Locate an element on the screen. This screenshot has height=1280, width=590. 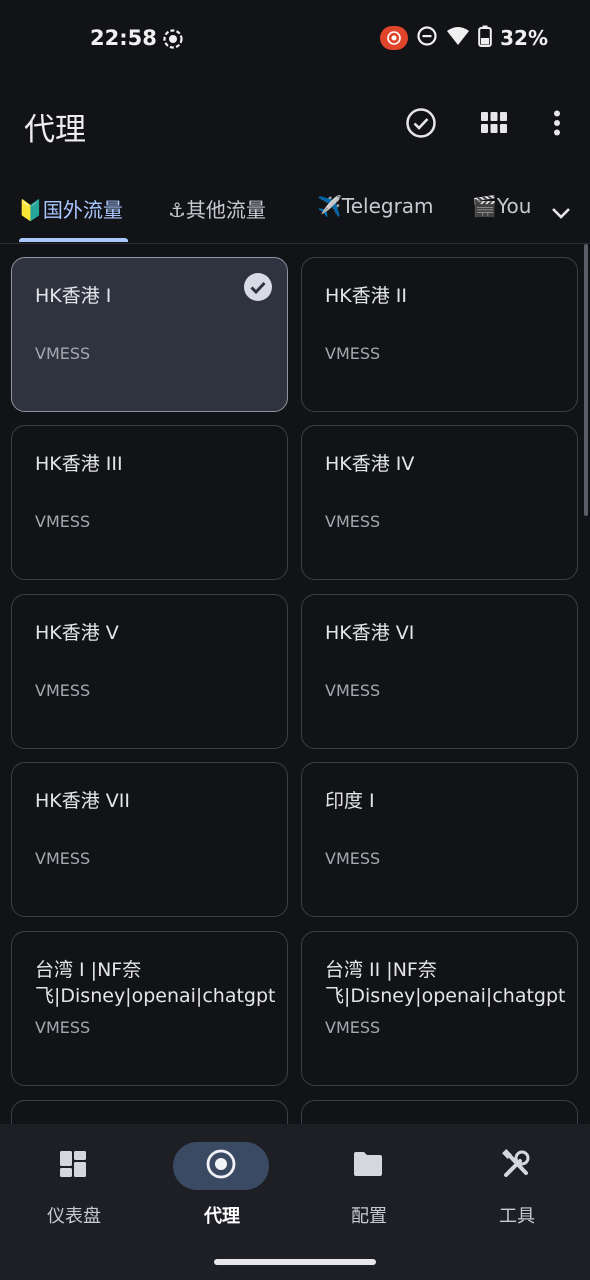
bottom-nav: 仪表盘 代理 配置 工具 is located at coordinates (295, 1202).